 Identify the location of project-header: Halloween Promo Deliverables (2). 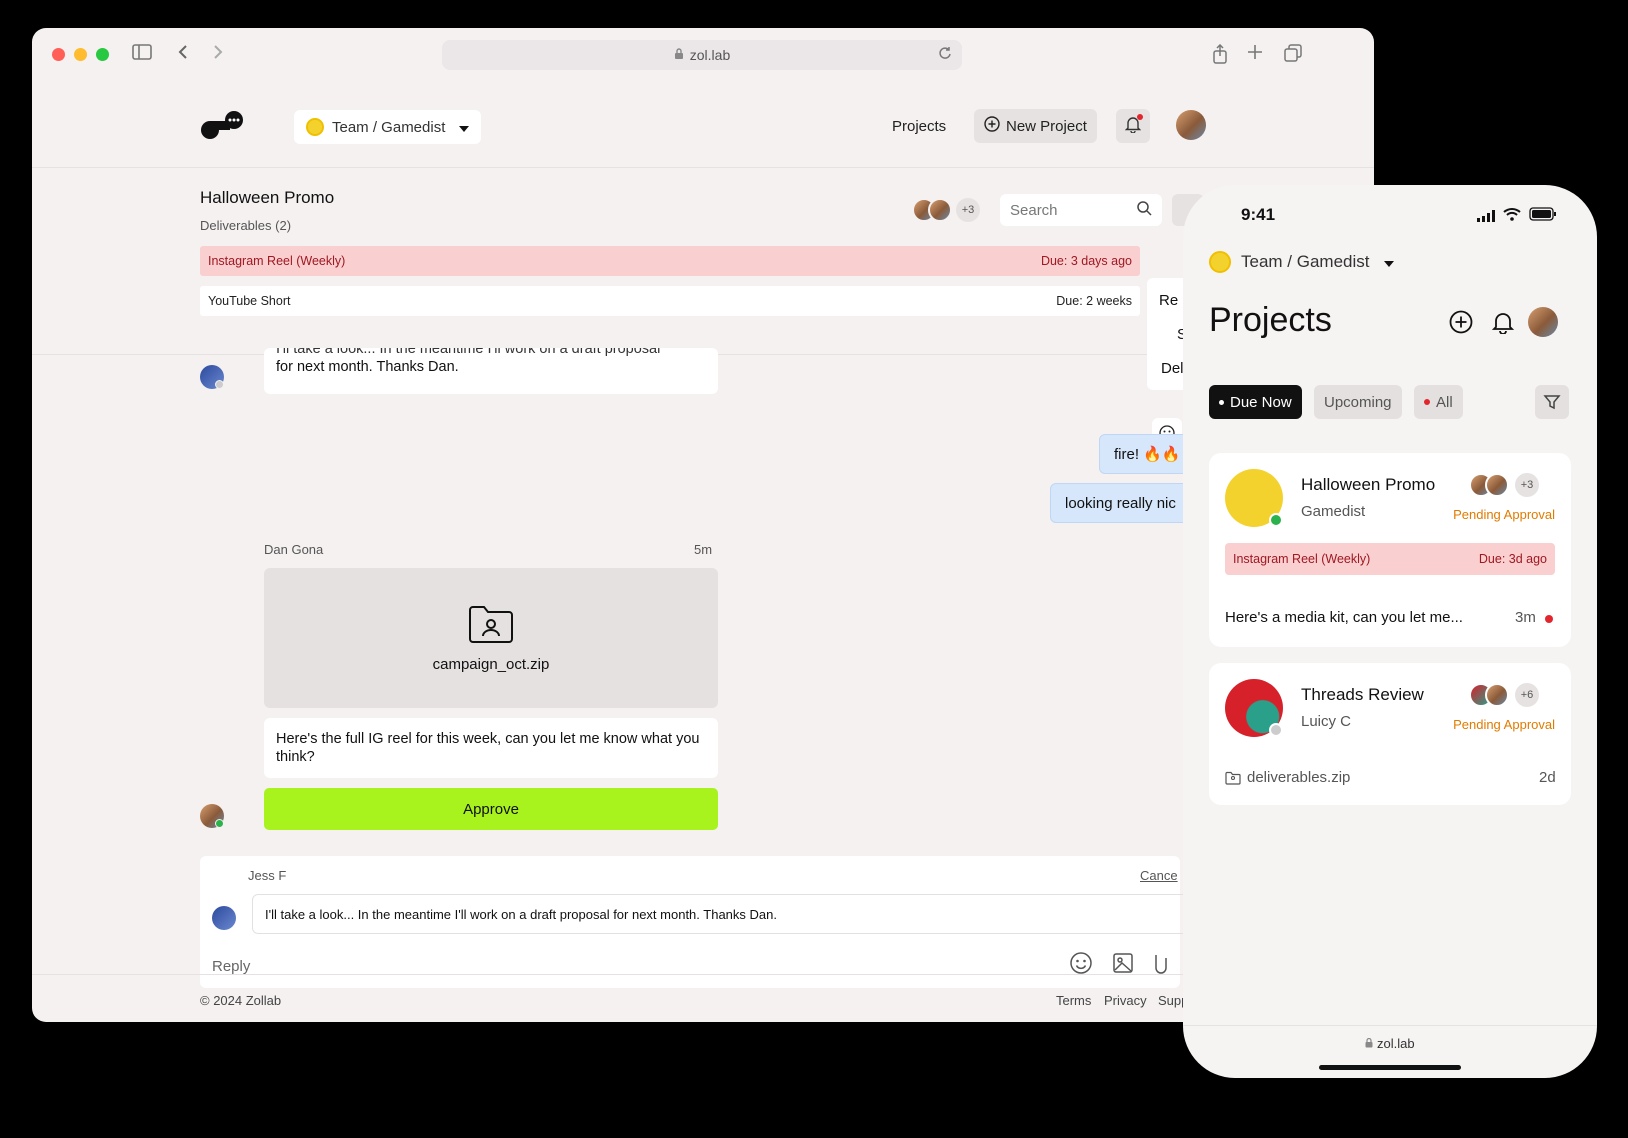
(267, 210).